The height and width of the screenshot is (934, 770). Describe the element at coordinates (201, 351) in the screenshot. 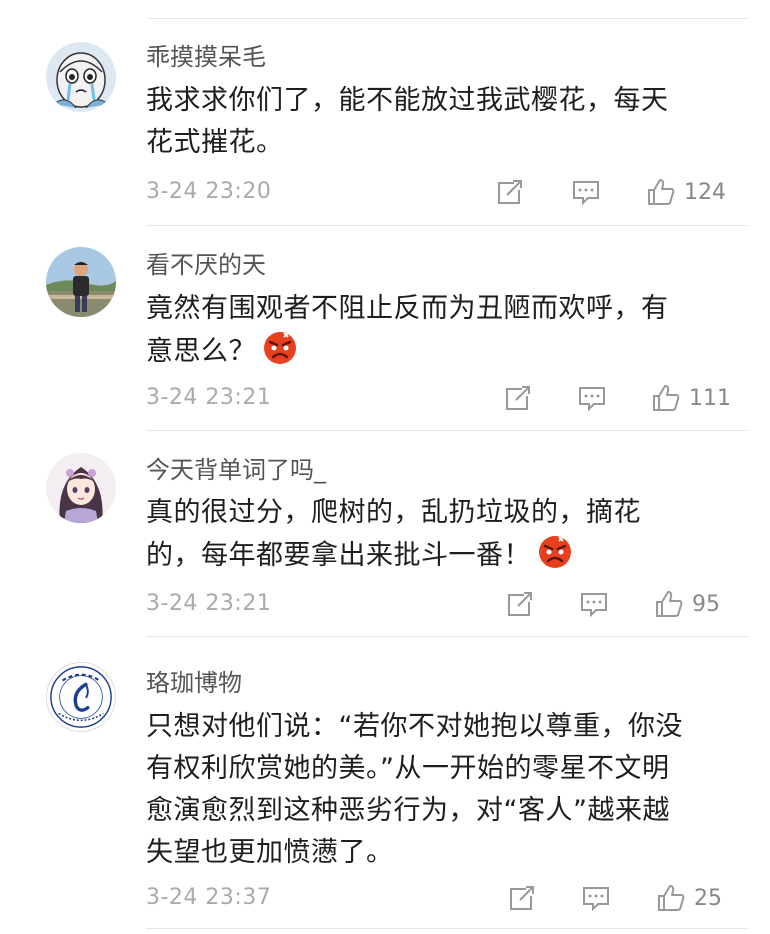

I see `comment-text-segment: 意思么？` at that location.